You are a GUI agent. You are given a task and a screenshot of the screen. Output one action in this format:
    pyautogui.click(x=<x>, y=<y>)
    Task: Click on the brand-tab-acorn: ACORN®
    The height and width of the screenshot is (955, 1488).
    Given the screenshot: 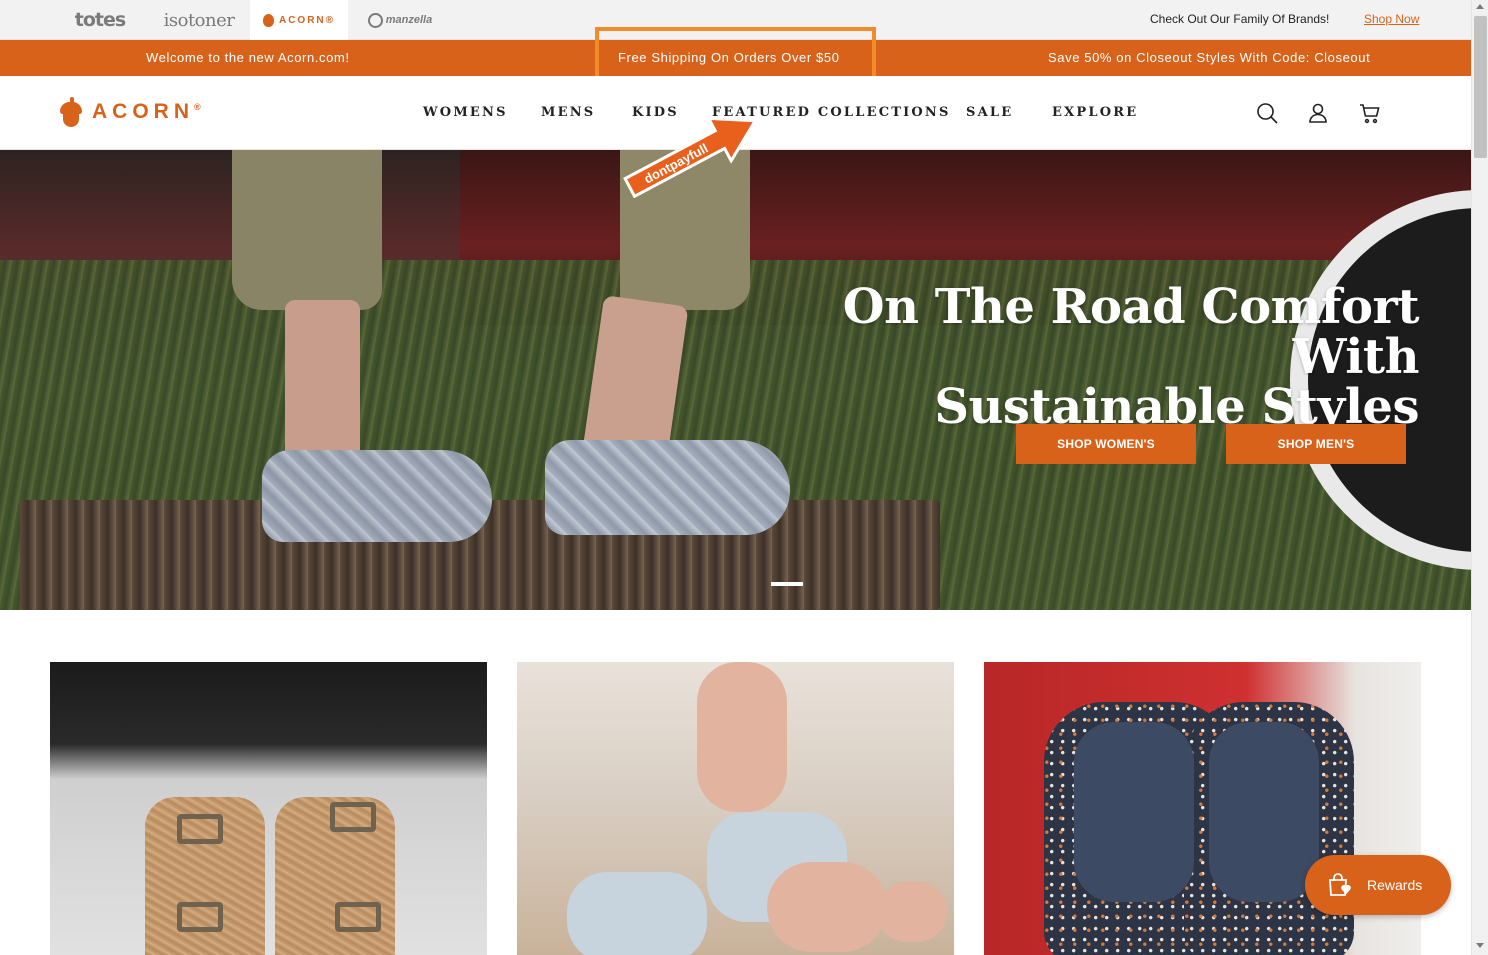 What is the action you would take?
    pyautogui.click(x=299, y=20)
    